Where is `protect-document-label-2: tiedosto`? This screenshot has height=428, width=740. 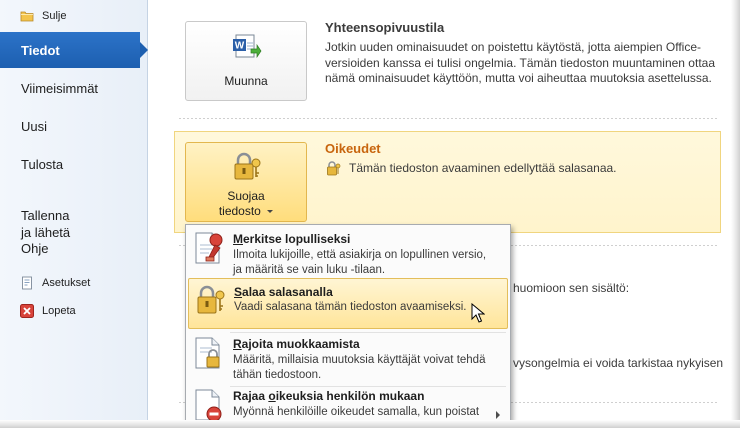
protect-document-label-2: tiedosto is located at coordinates (239, 211).